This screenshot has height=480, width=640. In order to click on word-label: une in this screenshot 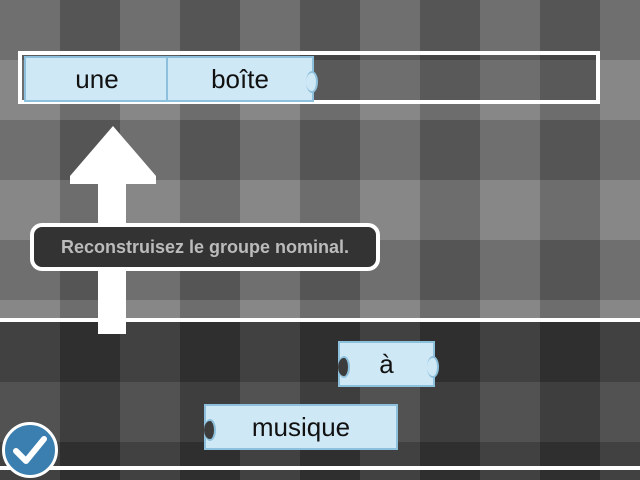, I will do `click(97, 78)`.